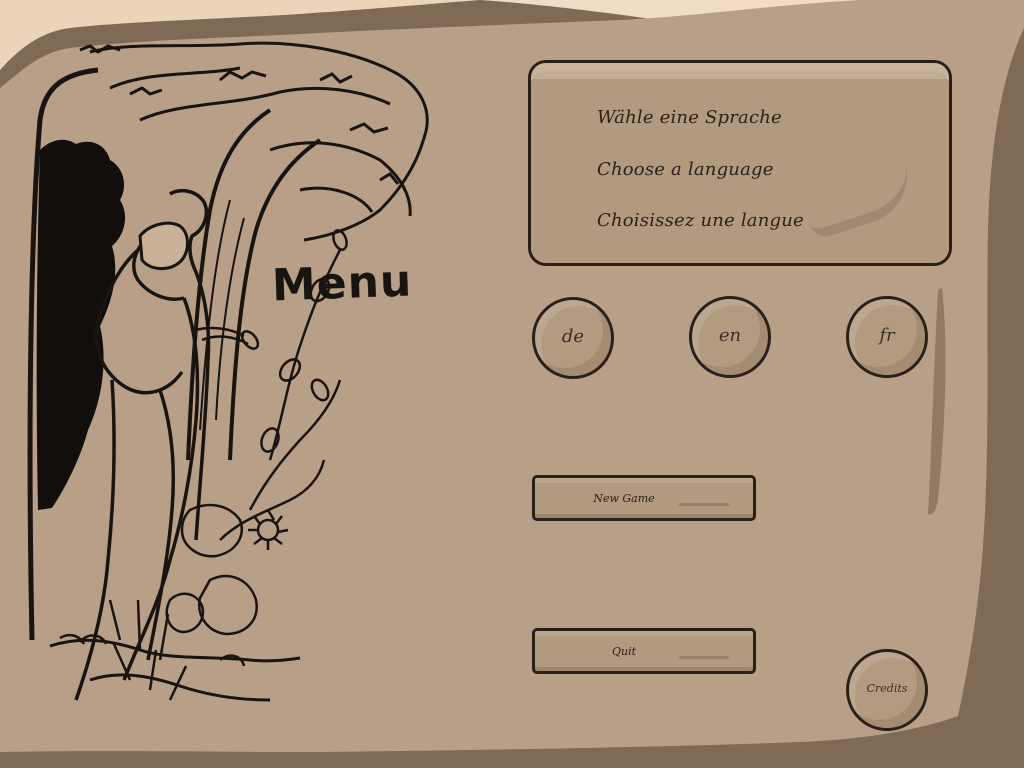 The width and height of the screenshot is (1024, 768). I want to click on language-button-label: fr, so click(887, 335).